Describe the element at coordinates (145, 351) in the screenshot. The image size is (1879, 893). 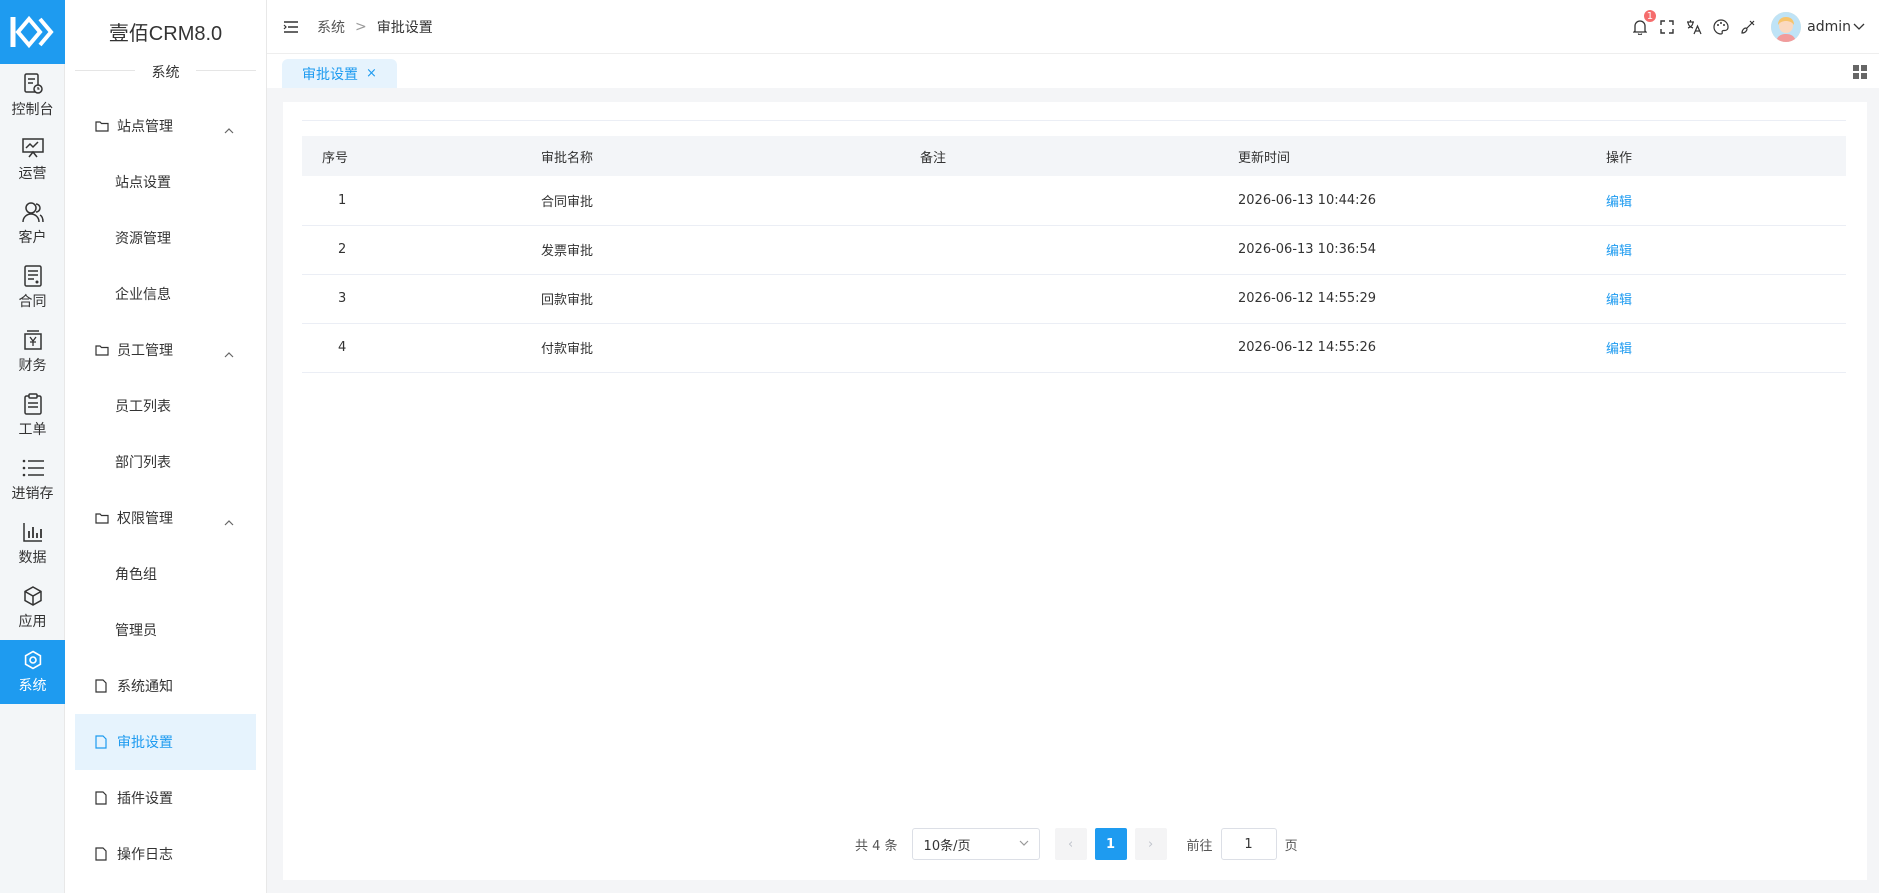
I see `menu-group-label: 员工管理` at that location.